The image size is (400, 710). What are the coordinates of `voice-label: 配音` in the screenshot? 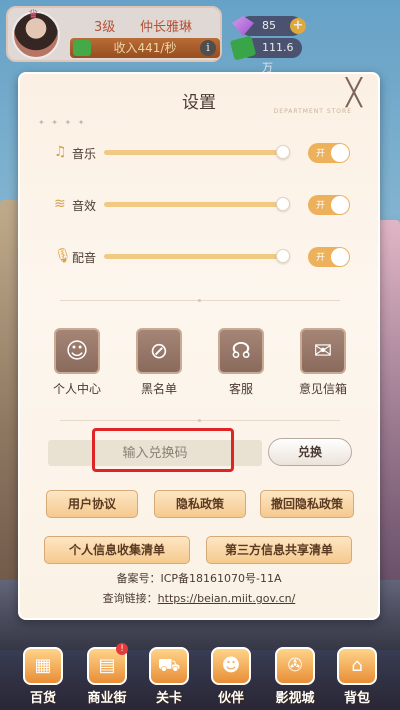 It's located at (84, 258).